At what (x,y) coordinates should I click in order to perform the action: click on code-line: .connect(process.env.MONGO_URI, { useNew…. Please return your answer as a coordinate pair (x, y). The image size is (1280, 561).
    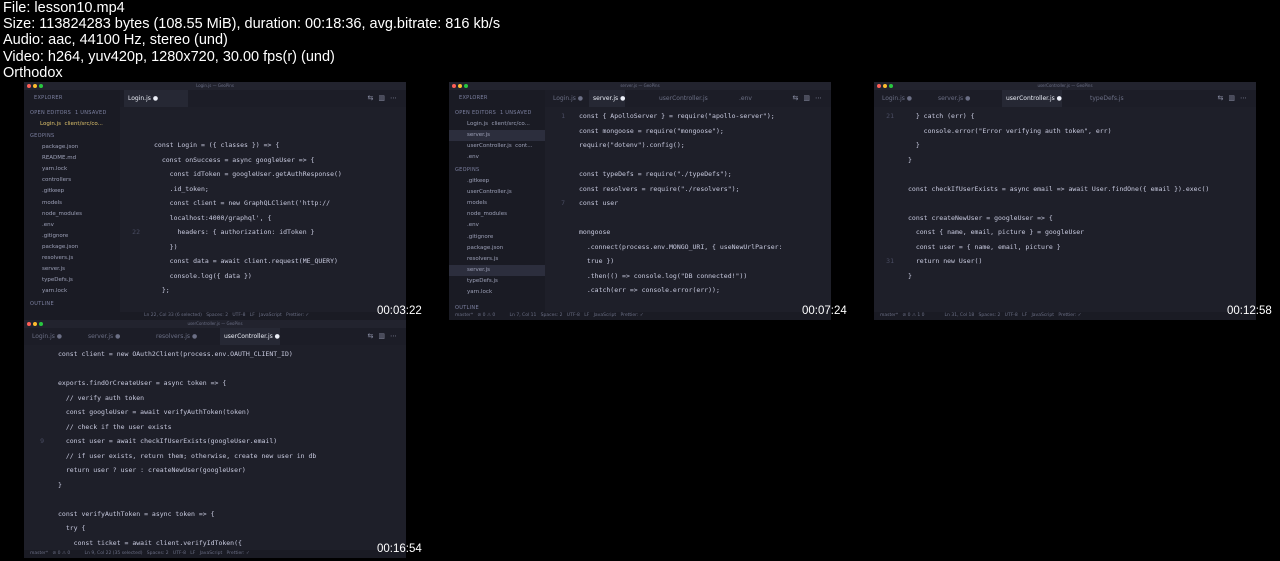
    Looking at the image, I should click on (664, 247).